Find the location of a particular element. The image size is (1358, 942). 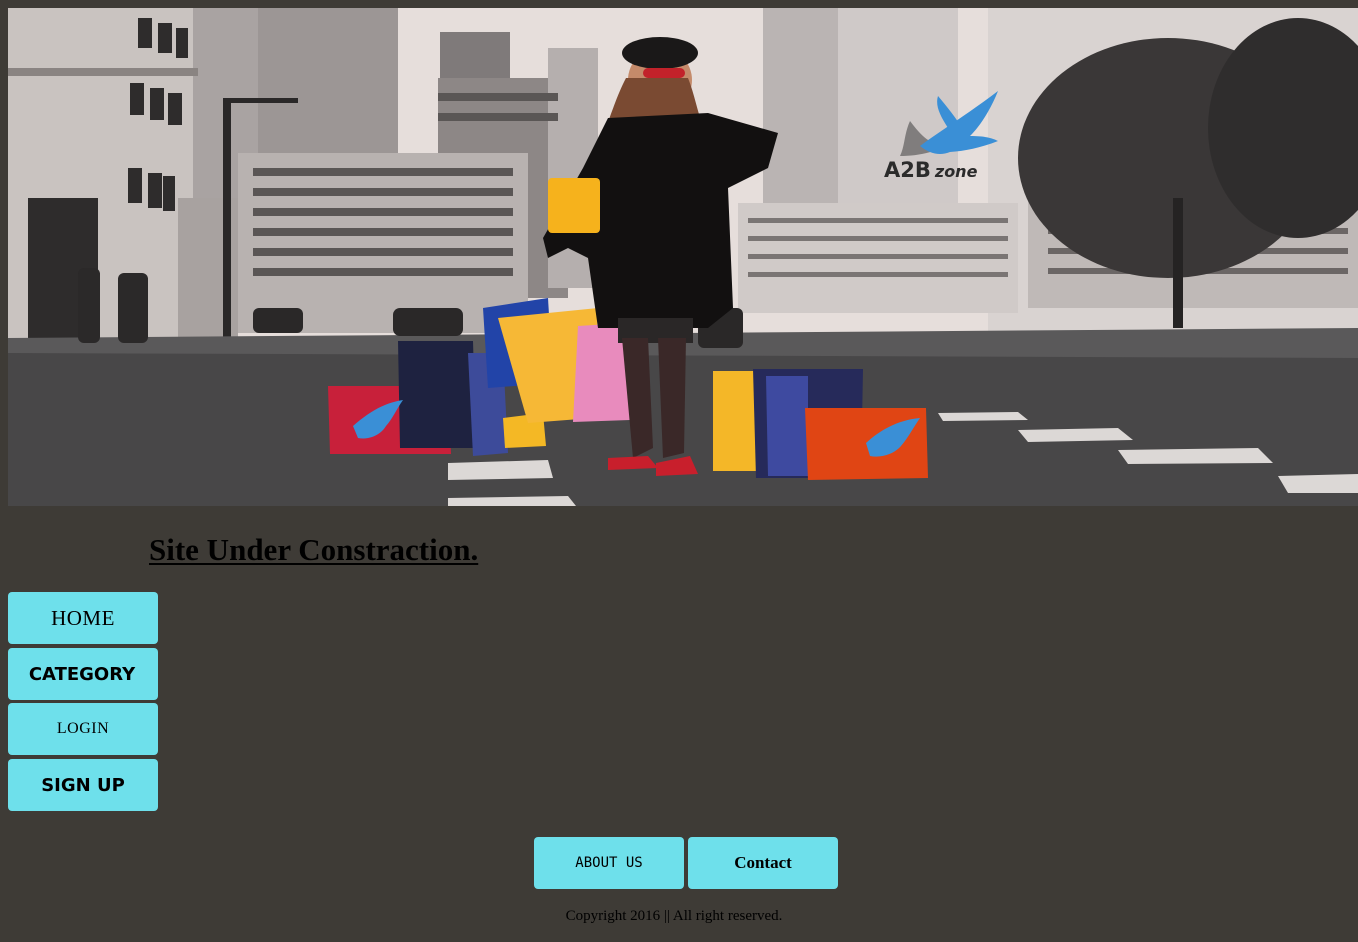

nav-signup-label: SIGN UP is located at coordinates (83, 785).